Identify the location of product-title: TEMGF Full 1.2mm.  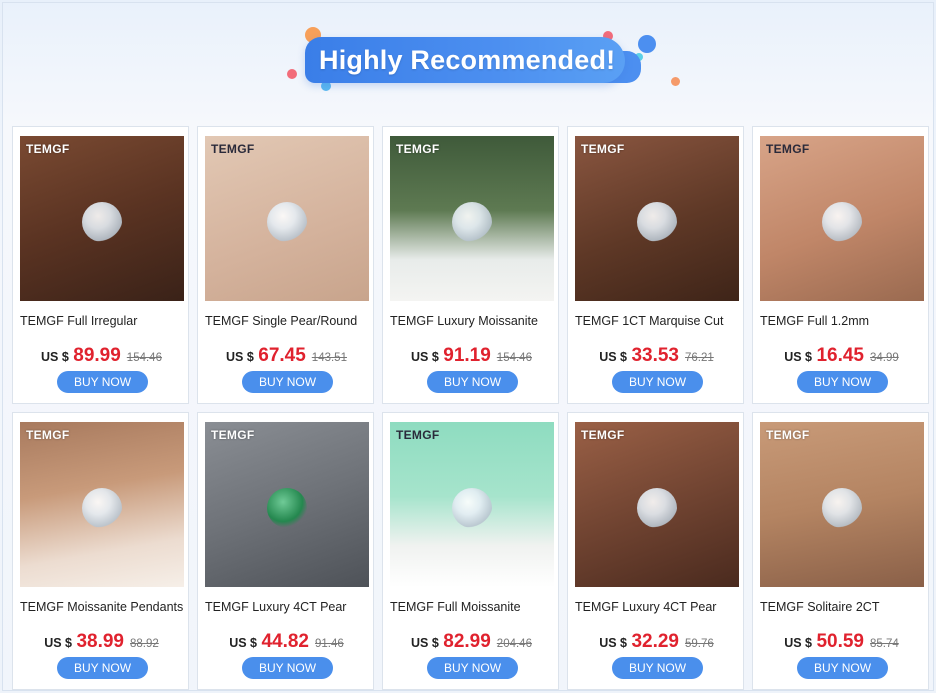
(843, 321).